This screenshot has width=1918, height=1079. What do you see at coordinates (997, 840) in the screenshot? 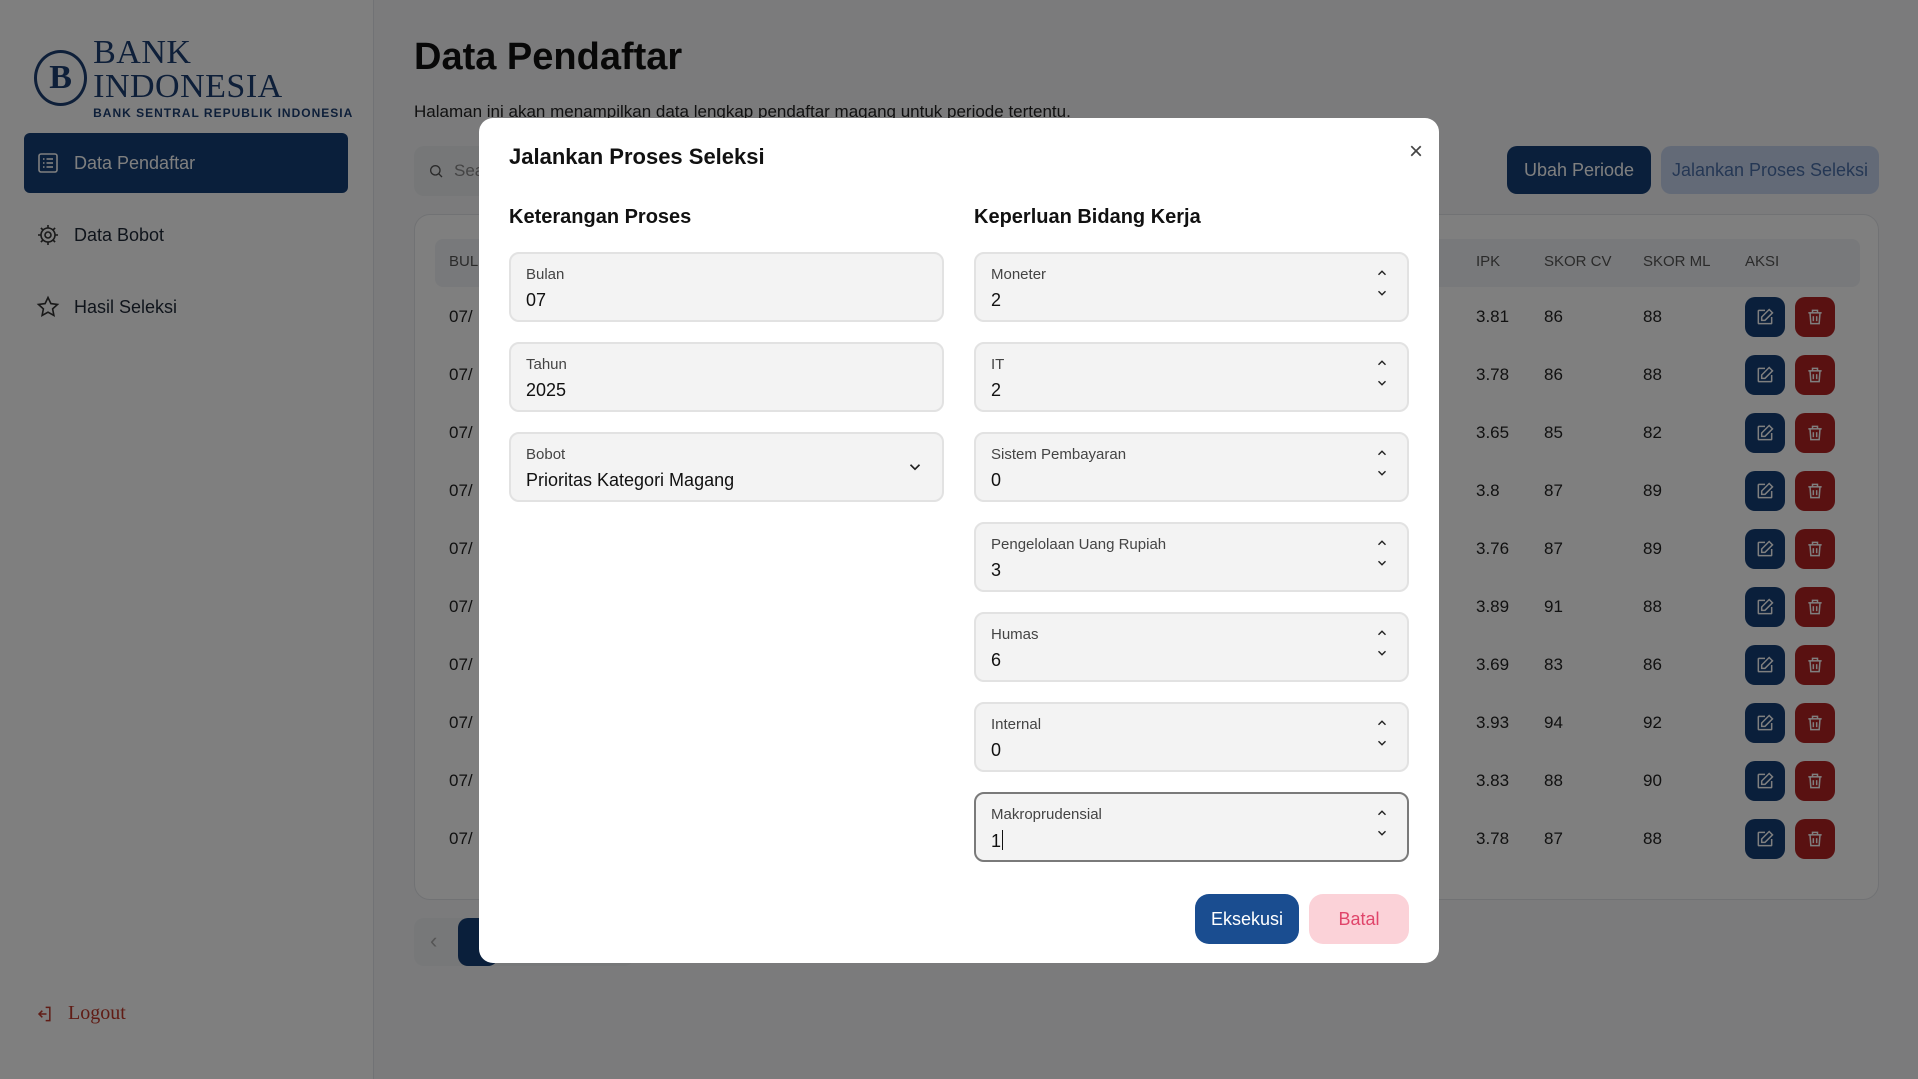
I see `field-value: 1` at bounding box center [997, 840].